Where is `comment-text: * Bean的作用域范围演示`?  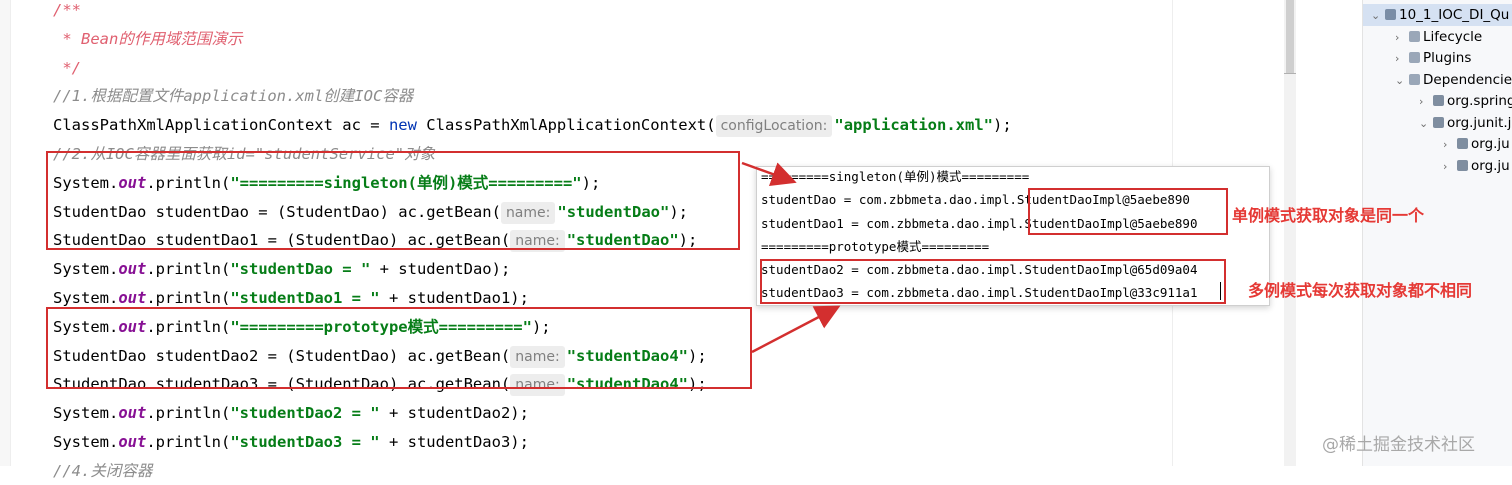
comment-text: * Bean的作用域范围演示 is located at coordinates (148, 38).